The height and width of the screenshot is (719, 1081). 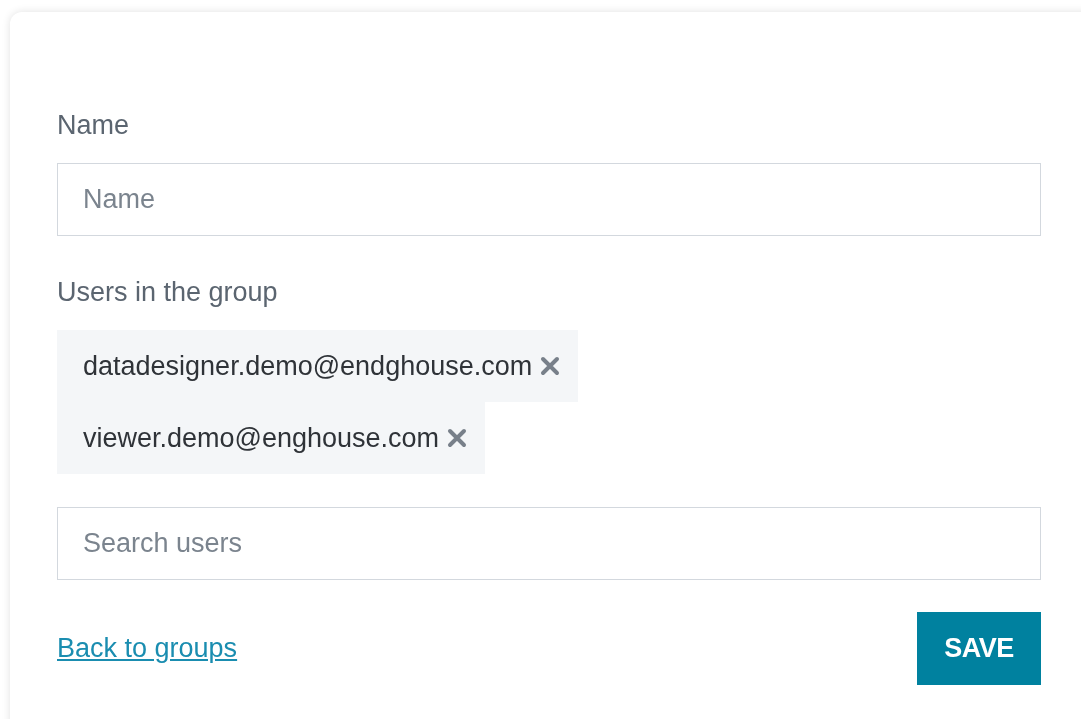 What do you see at coordinates (549, 543) in the screenshot?
I see `search-field: Search users` at bounding box center [549, 543].